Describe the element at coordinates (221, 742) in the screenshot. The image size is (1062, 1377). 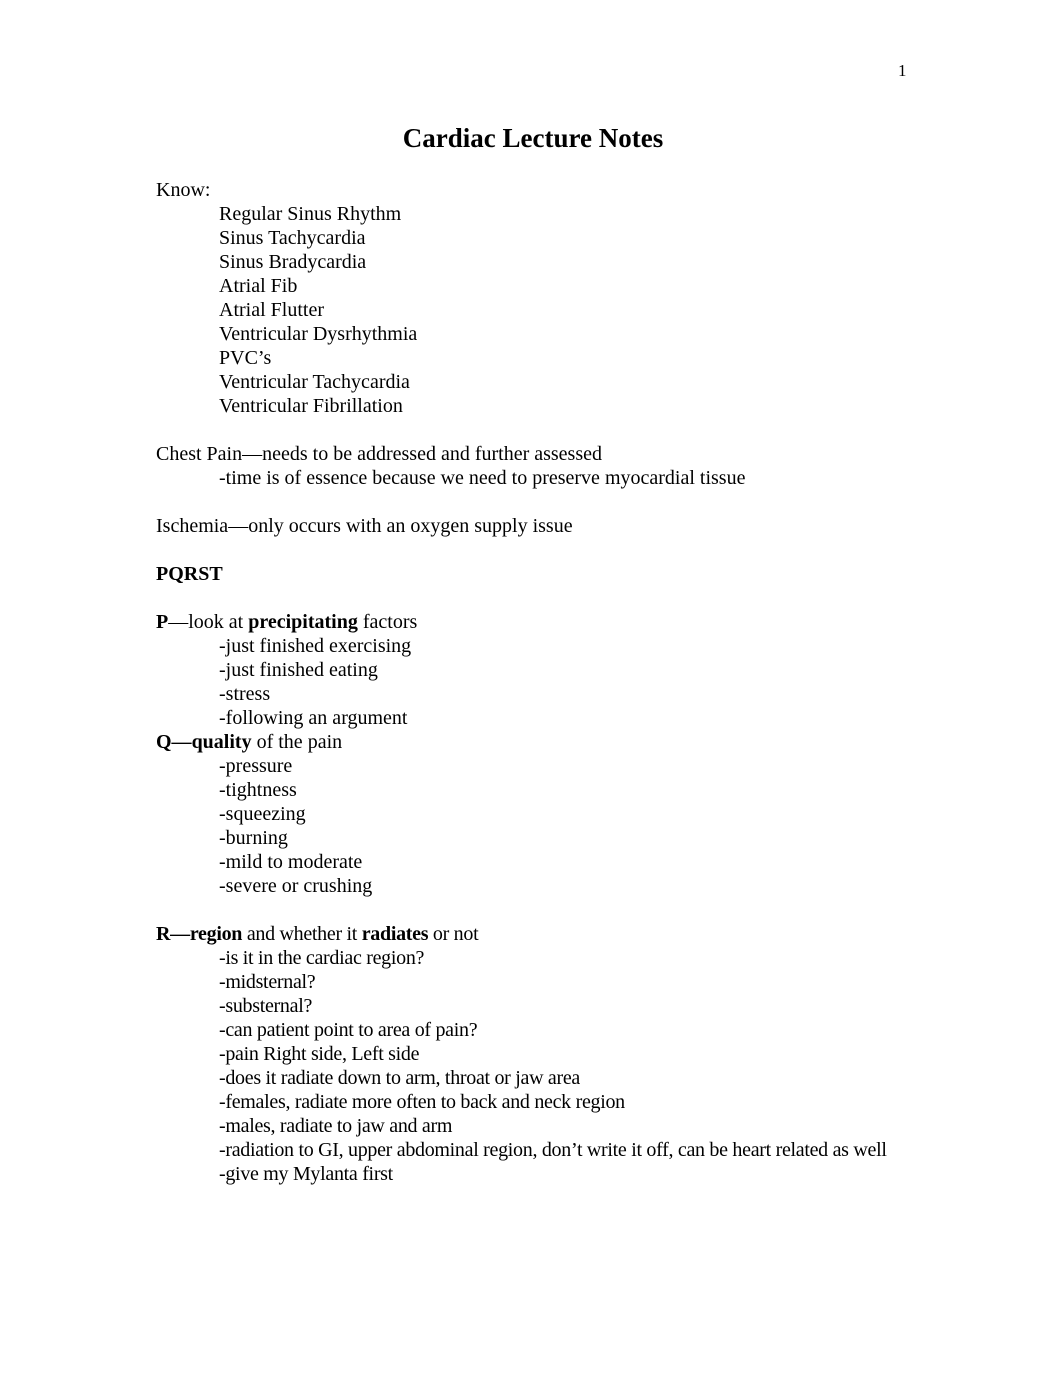
I see `q-keyword: quality` at that location.